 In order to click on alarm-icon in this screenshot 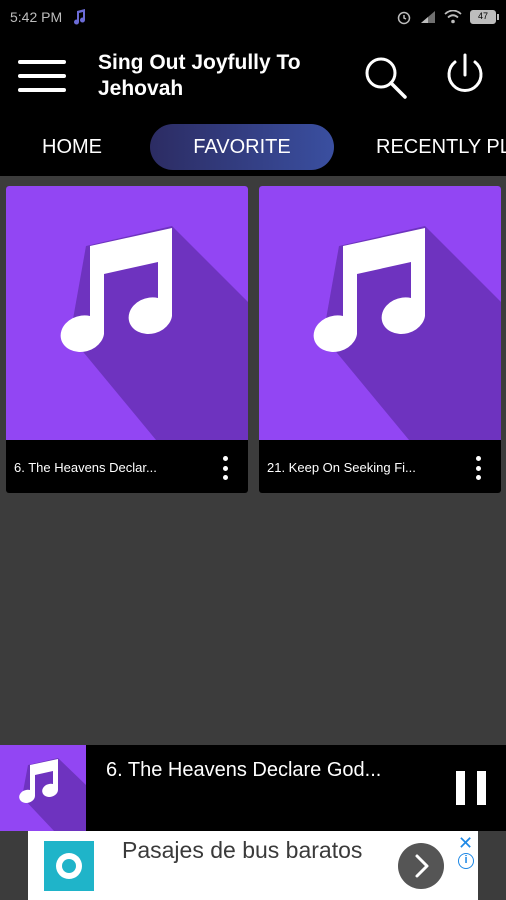, I will do `click(404, 18)`.